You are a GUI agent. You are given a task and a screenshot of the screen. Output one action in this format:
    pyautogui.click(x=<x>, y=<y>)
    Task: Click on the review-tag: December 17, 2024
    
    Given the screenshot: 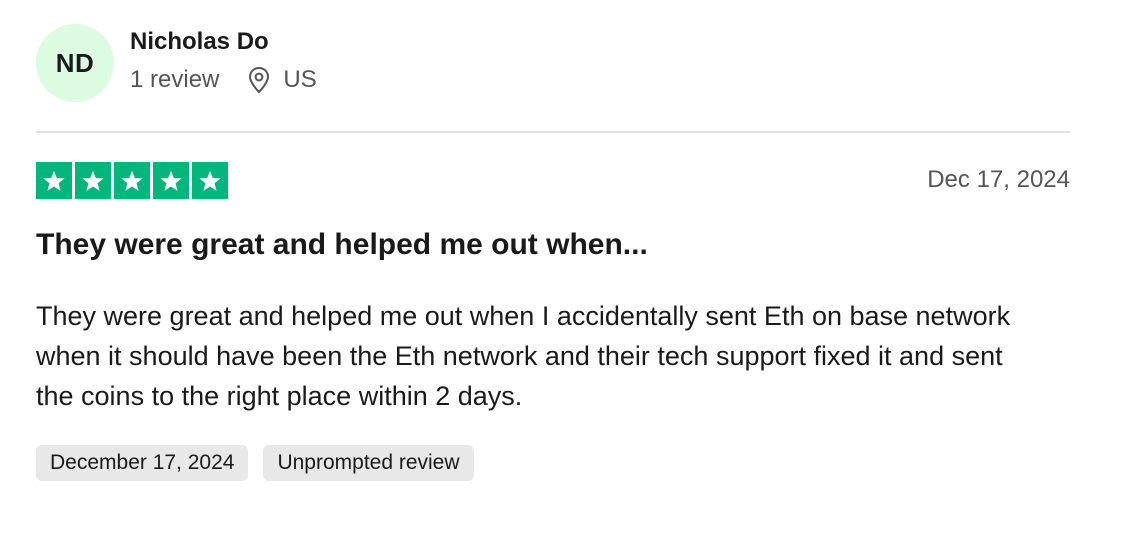 What is the action you would take?
    pyautogui.click(x=142, y=463)
    